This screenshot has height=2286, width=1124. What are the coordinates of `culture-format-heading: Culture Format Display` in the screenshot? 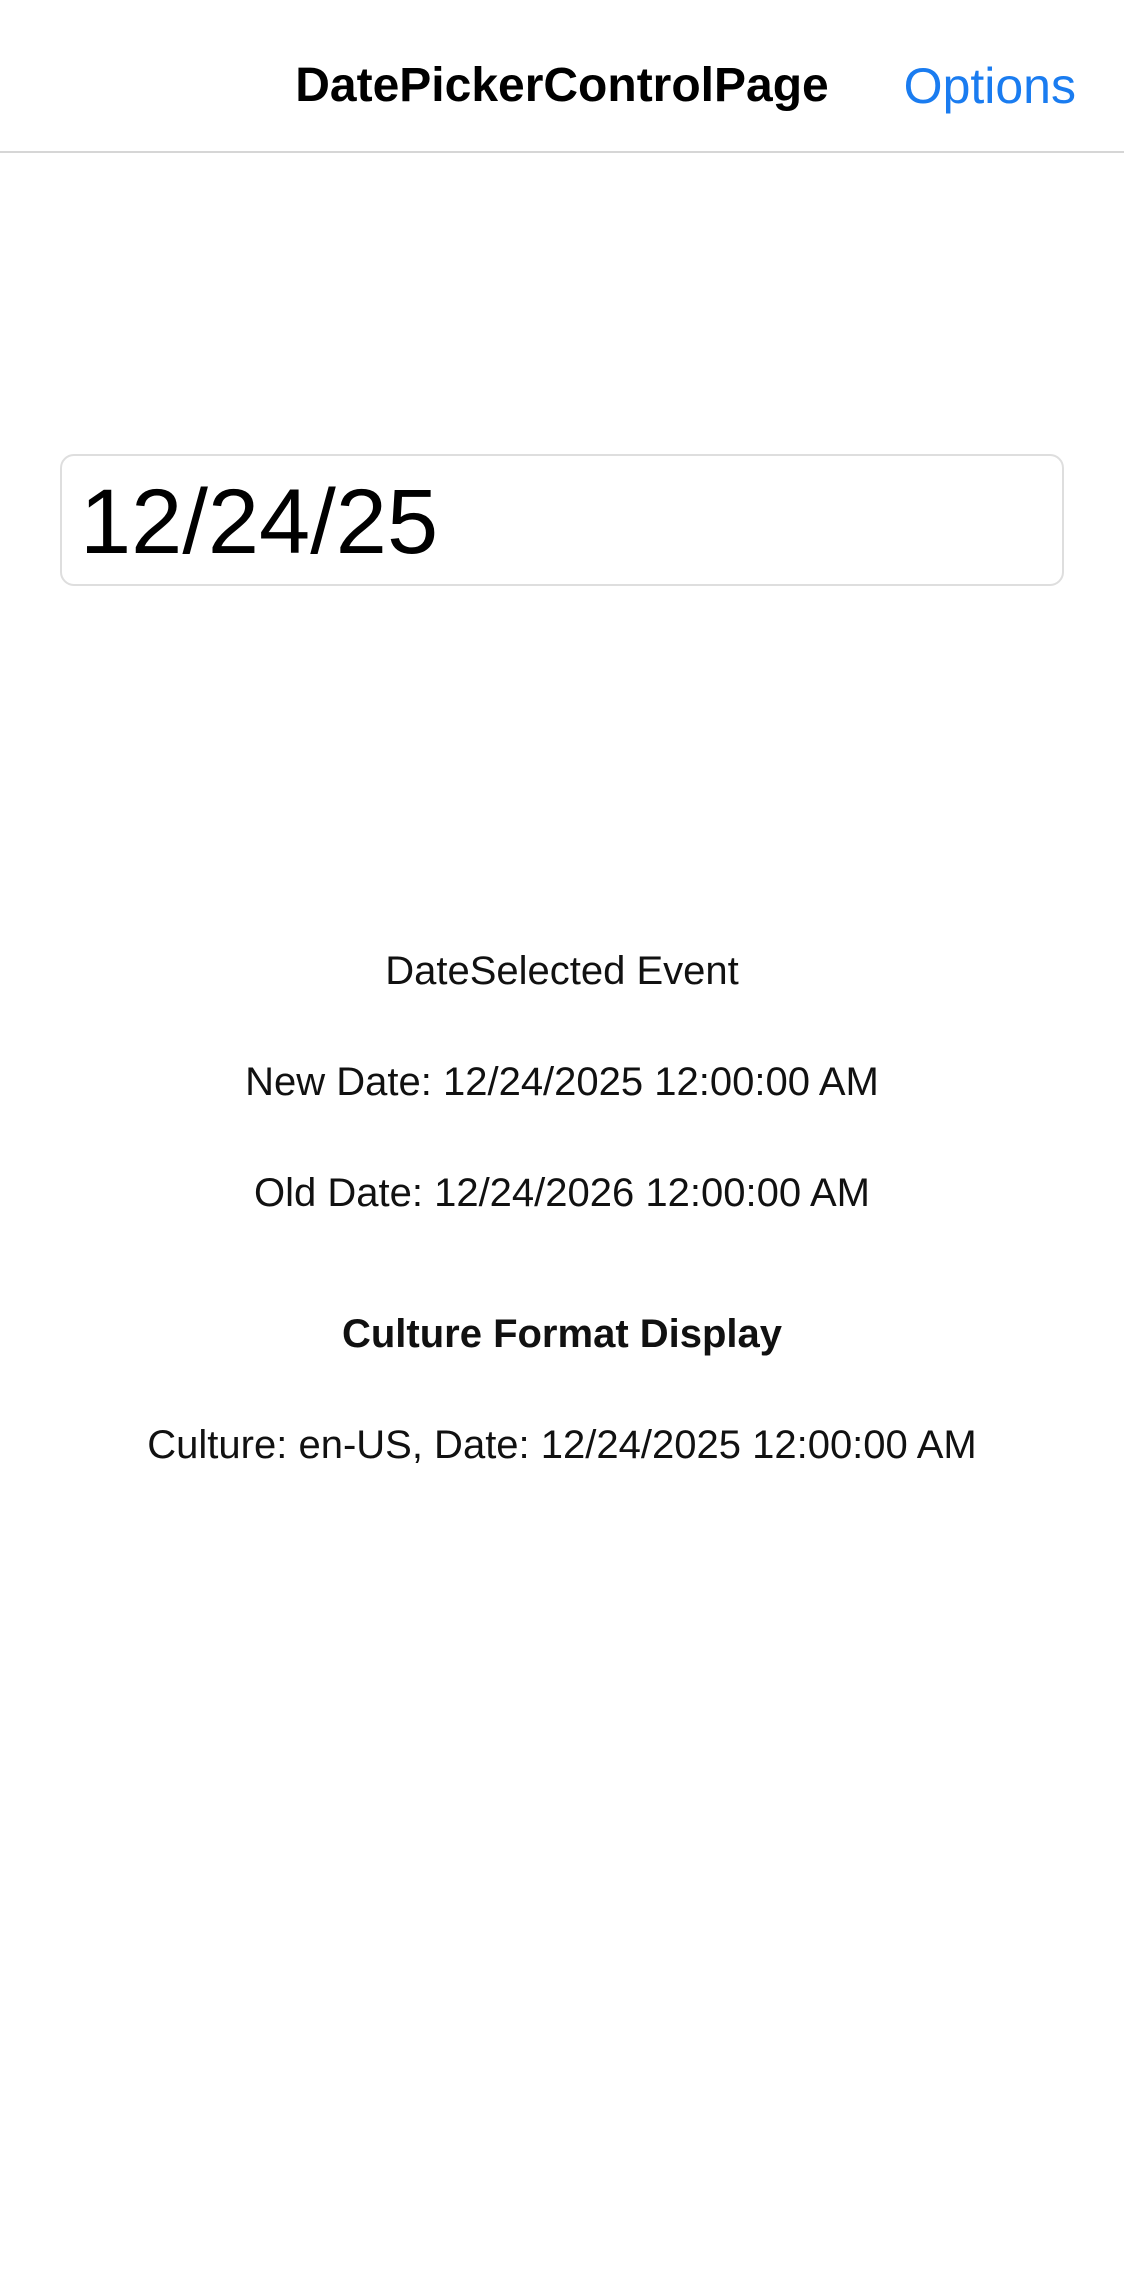 It's located at (562, 1334).